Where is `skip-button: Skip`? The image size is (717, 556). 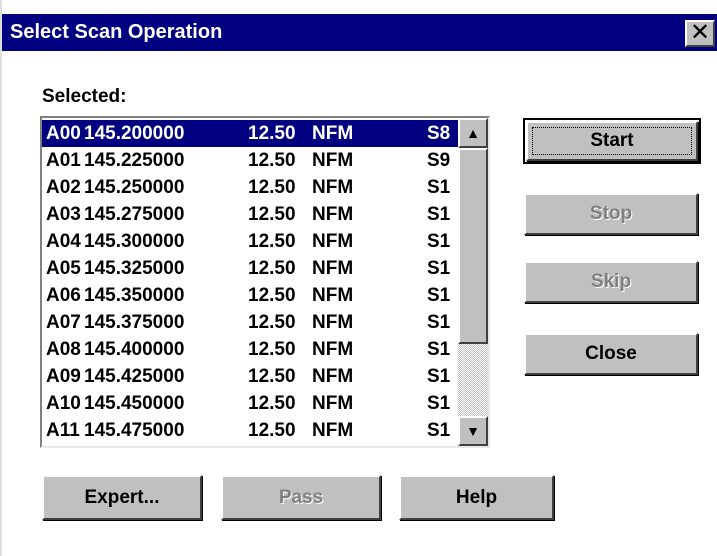
skip-button: Skip is located at coordinates (611, 282).